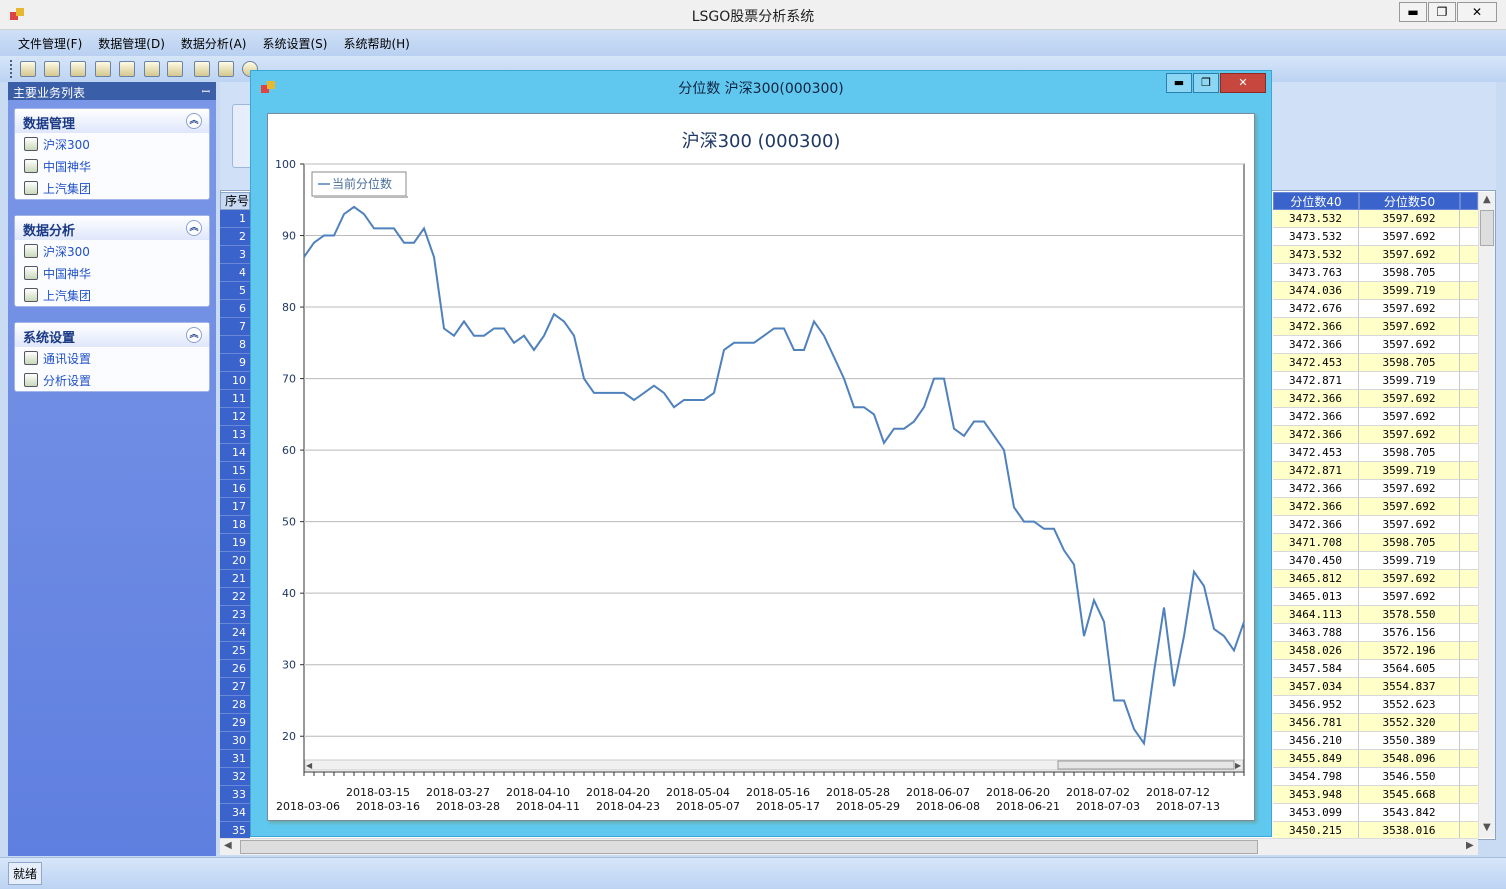 The height and width of the screenshot is (889, 1506). Describe the element at coordinates (1375, 597) in the screenshot. I see `table-row: 3465.013 3597.692` at that location.